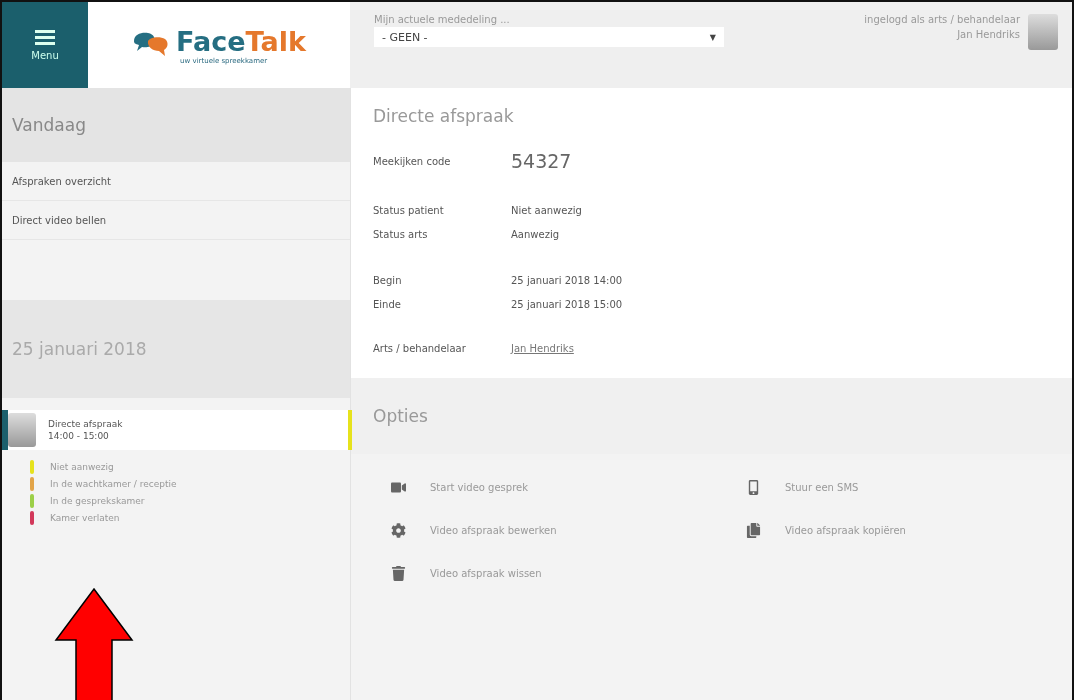 Image resolution: width=1074 pixels, height=700 pixels. Describe the element at coordinates (542, 348) in the screenshot. I see `doctor-link: Jan Hendriks` at that location.